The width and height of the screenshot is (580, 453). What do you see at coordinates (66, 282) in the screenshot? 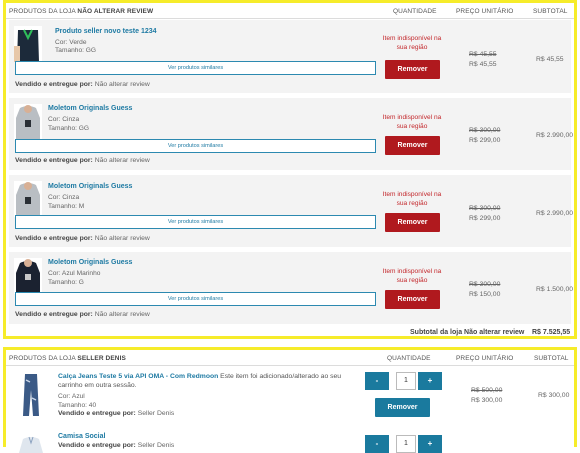
I see `product-size: Tamanho: G` at bounding box center [66, 282].